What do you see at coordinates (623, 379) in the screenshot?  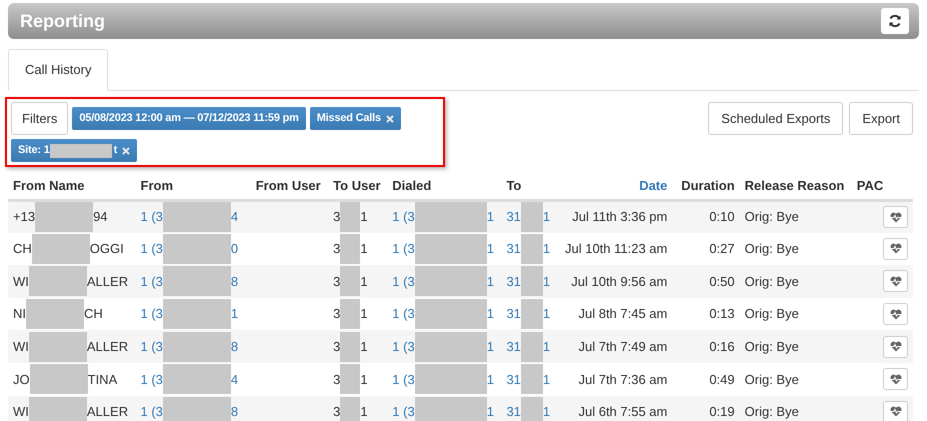 I see `table-cell: Jul 7th 7:36 am` at bounding box center [623, 379].